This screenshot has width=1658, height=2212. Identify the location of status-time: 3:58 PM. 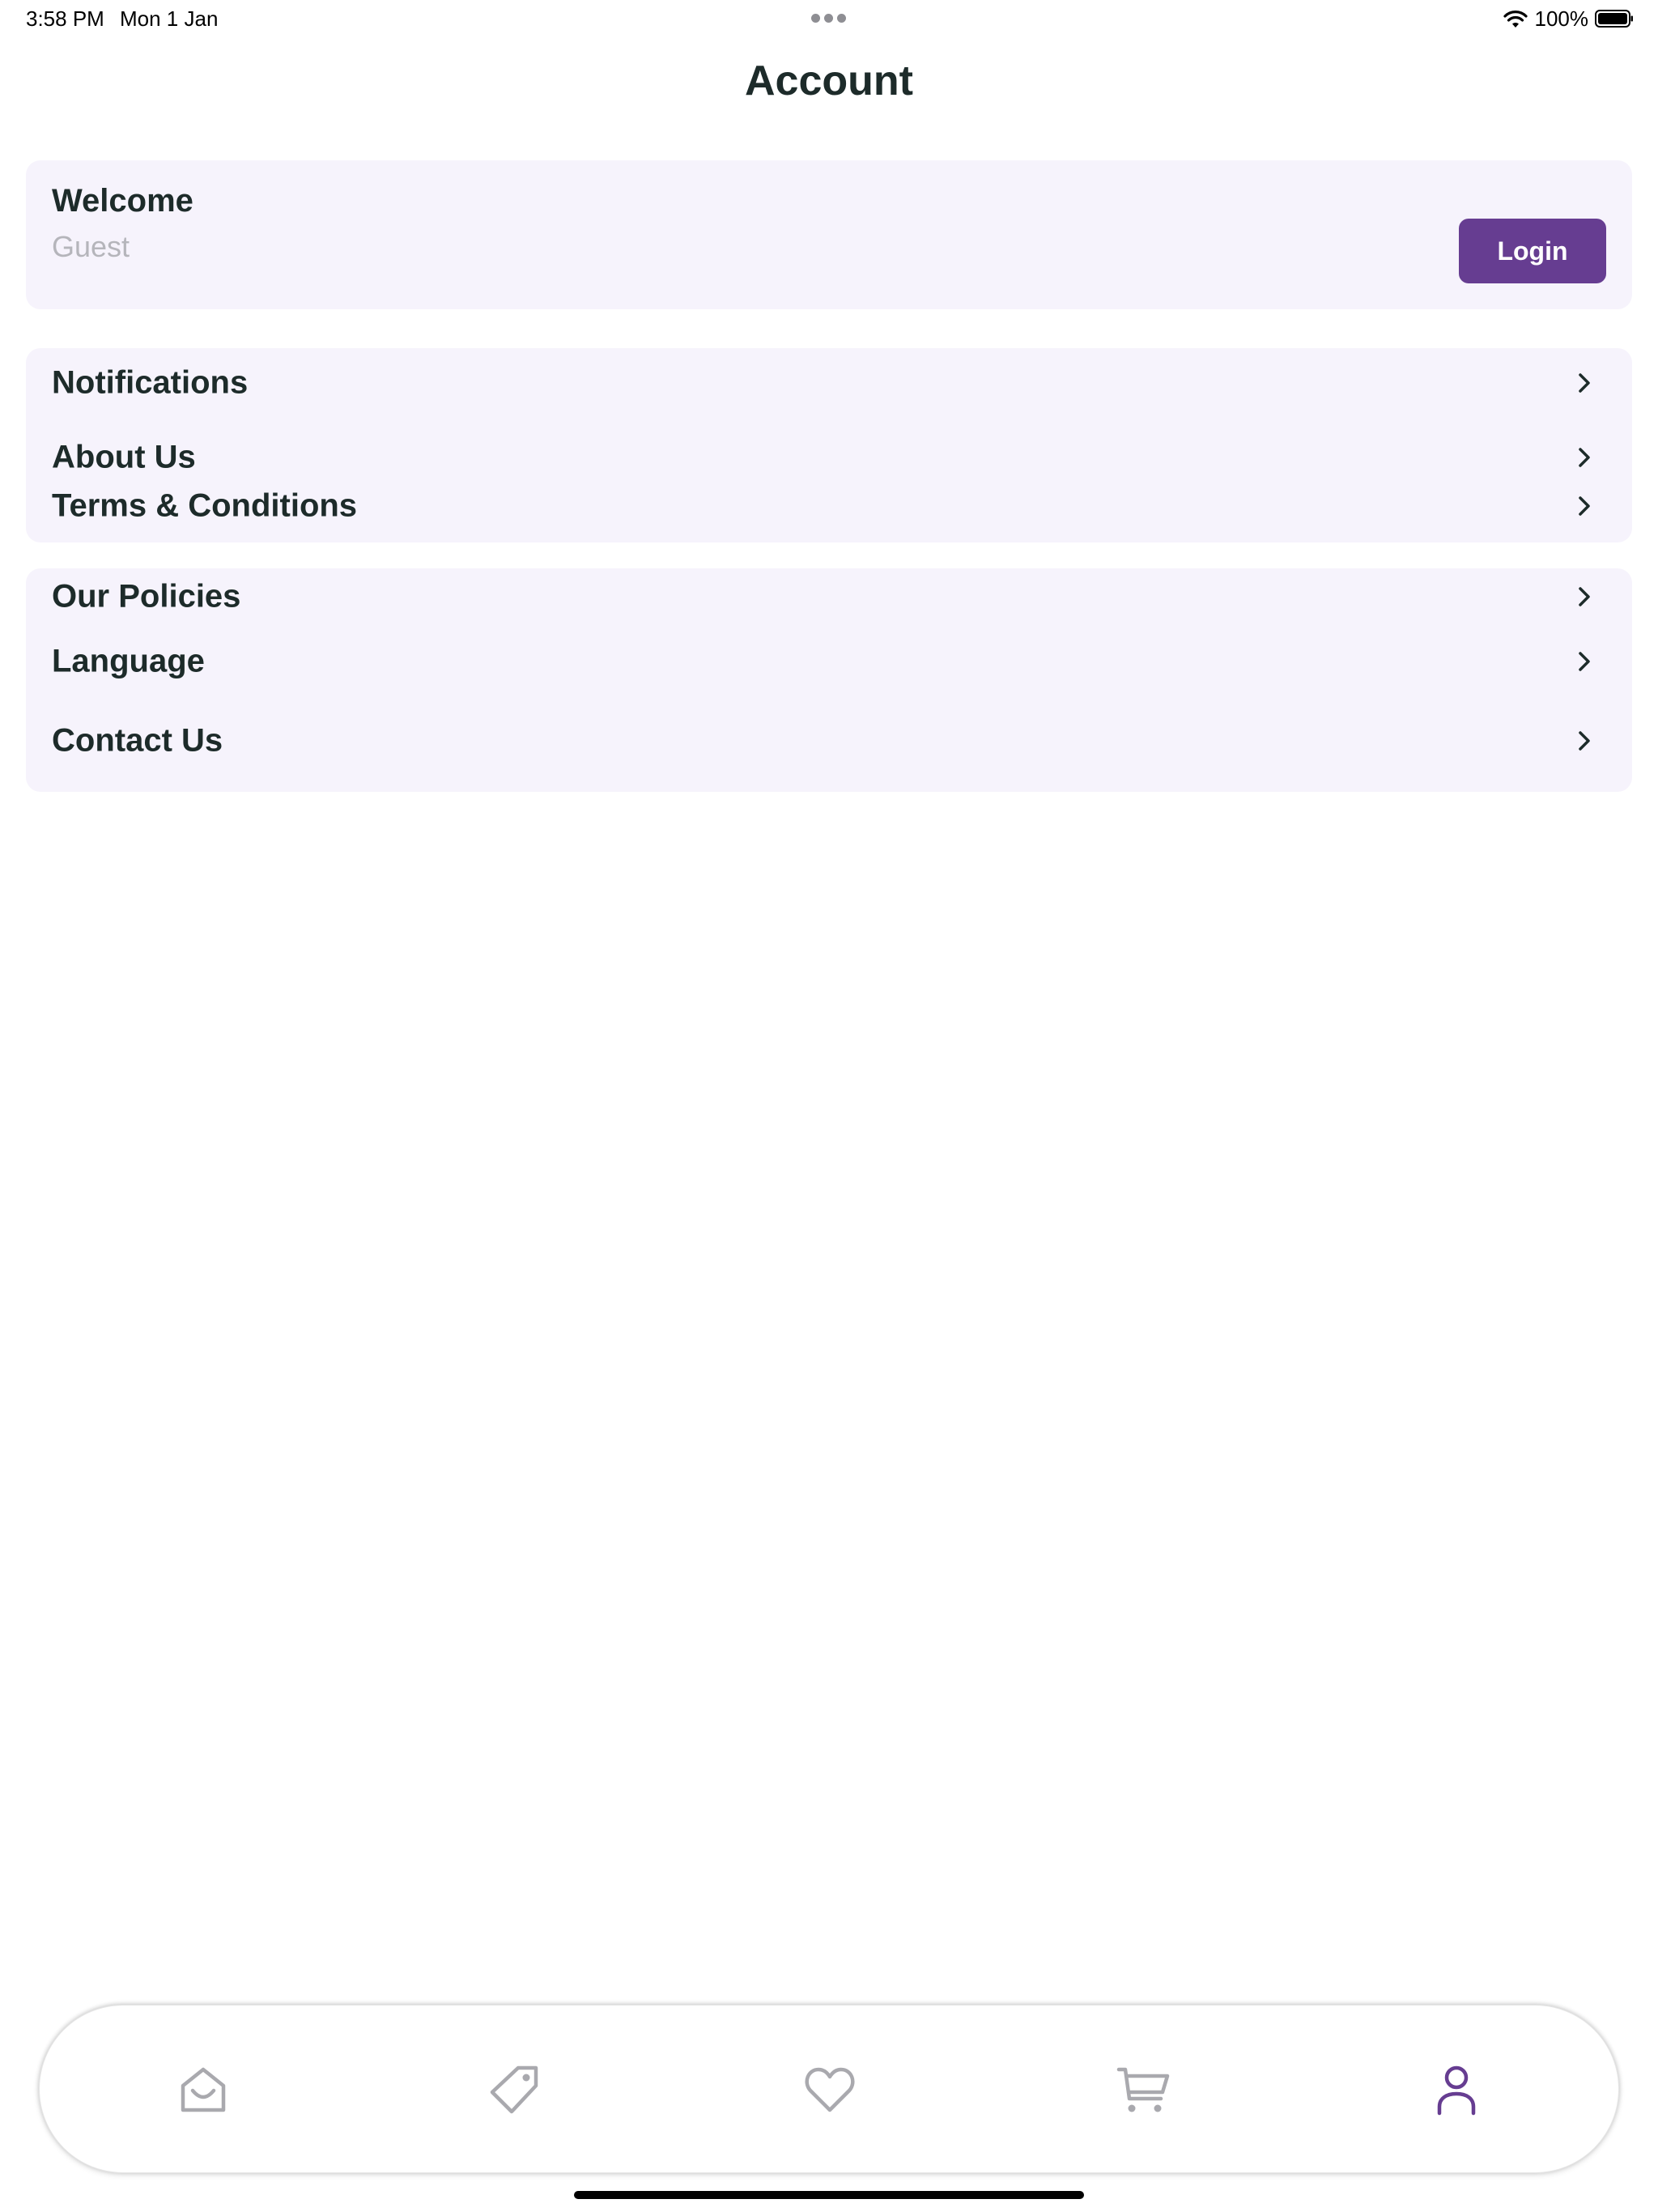
(65, 19).